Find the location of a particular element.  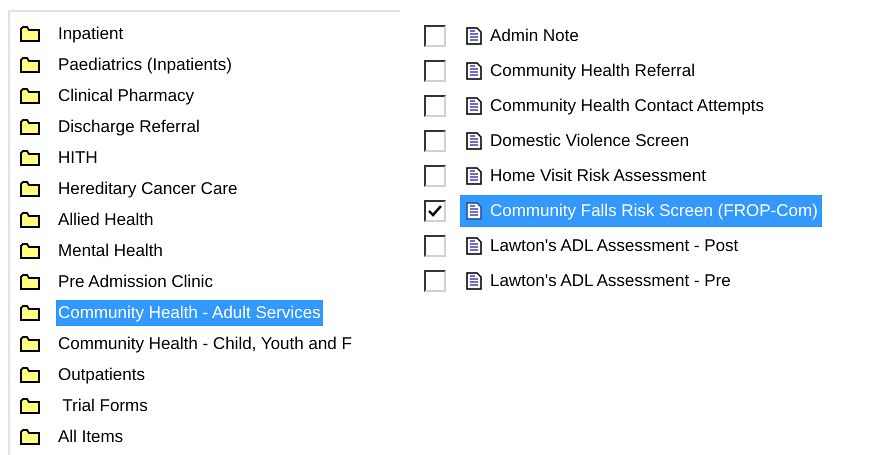

folder-item: Outpatients is located at coordinates (101, 375).